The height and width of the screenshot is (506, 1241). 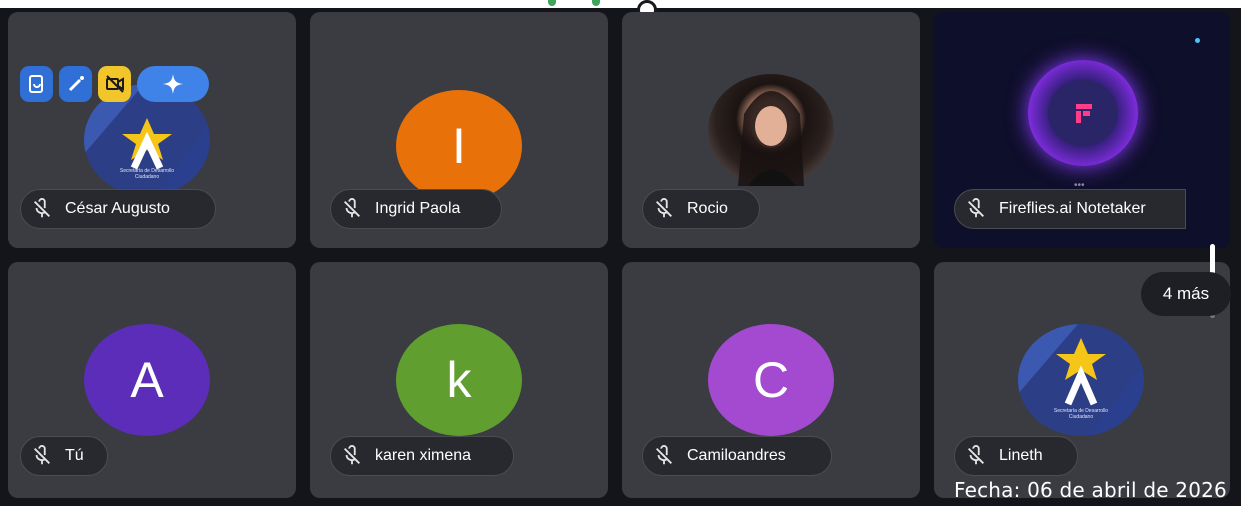 What do you see at coordinates (36, 84) in the screenshot?
I see `transcript-icon` at bounding box center [36, 84].